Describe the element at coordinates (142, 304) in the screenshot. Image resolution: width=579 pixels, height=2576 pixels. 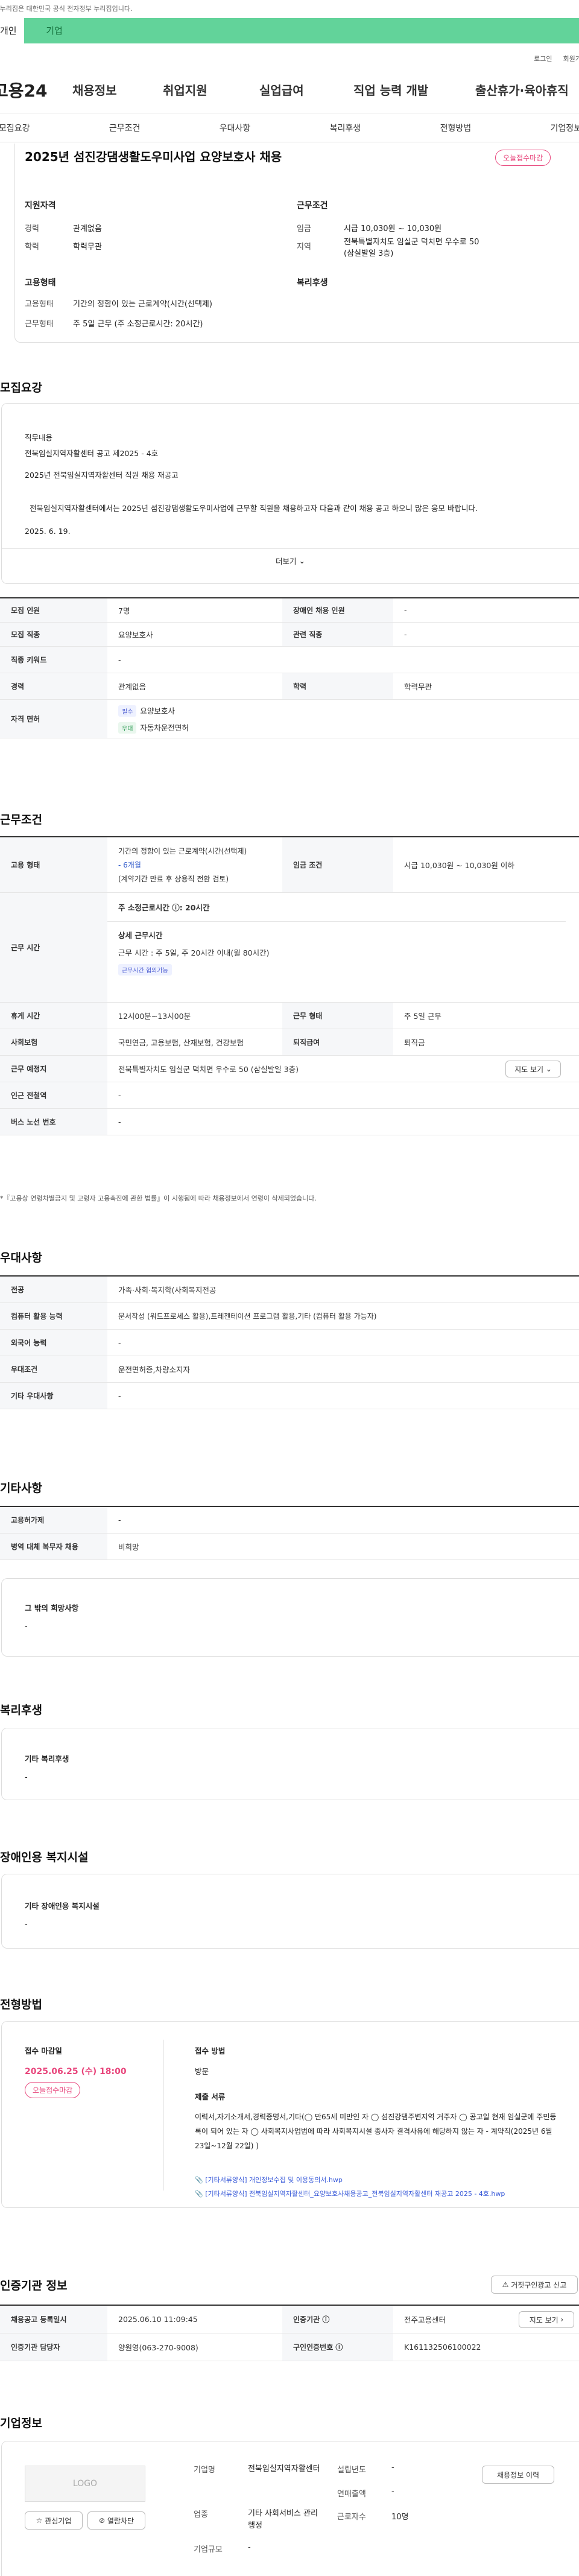
I see `emptype-value: 기간의 정함이 있는 근로계약(시간(선택제)` at that location.